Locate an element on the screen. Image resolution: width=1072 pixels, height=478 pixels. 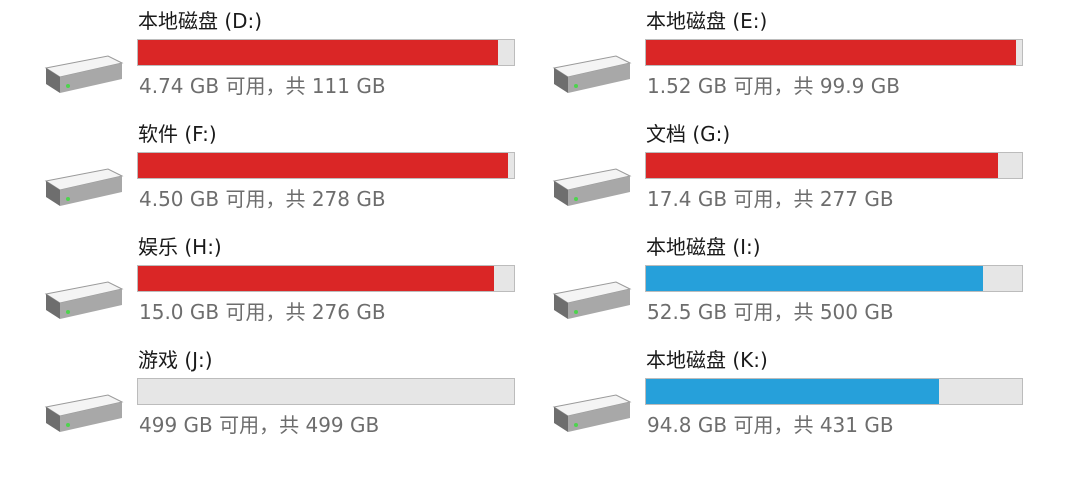
drive-space-info: 4.50 GB 可用，共 278 GB is located at coordinates (262, 199).